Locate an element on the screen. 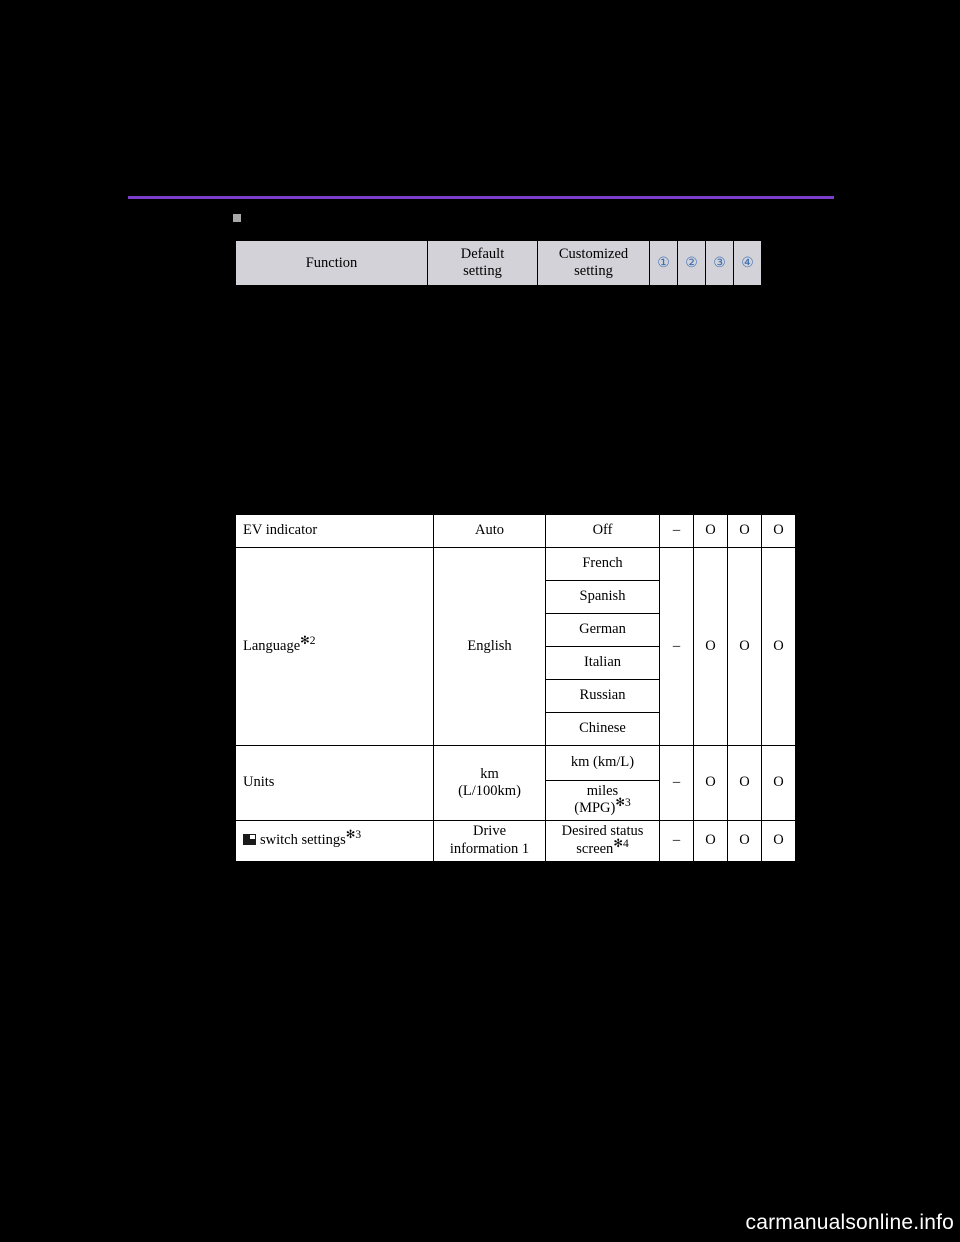 The image size is (960, 1242). header-customized: Customized setting is located at coordinates (593, 263).